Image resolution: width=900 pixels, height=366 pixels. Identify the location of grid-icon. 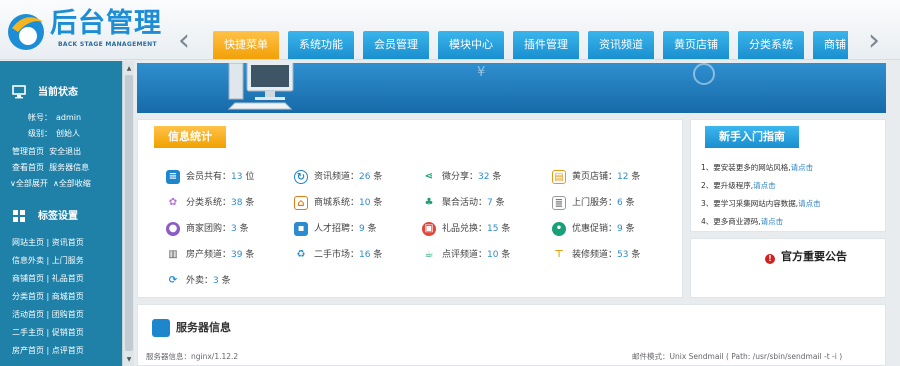
(19, 216).